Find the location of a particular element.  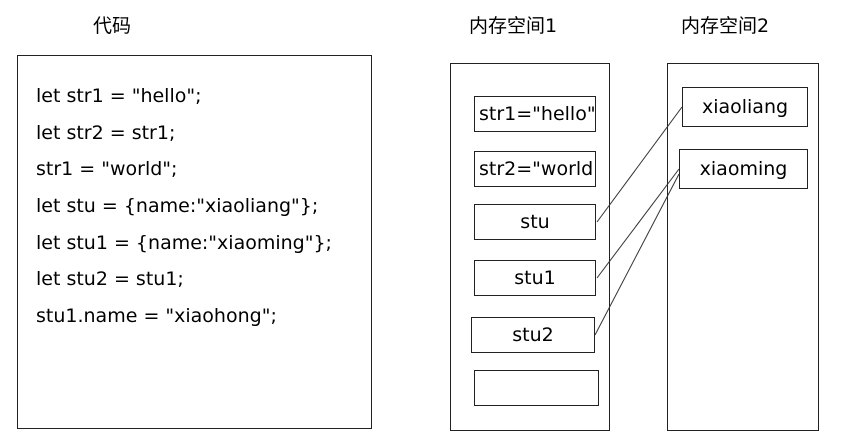

pointer-stu-to-xiaoliang is located at coordinates (639, 164).